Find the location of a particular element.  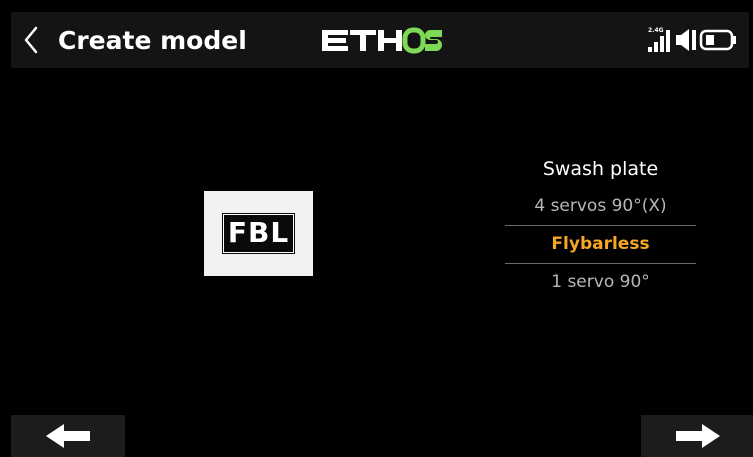

brand-logo is located at coordinates (382, 40).